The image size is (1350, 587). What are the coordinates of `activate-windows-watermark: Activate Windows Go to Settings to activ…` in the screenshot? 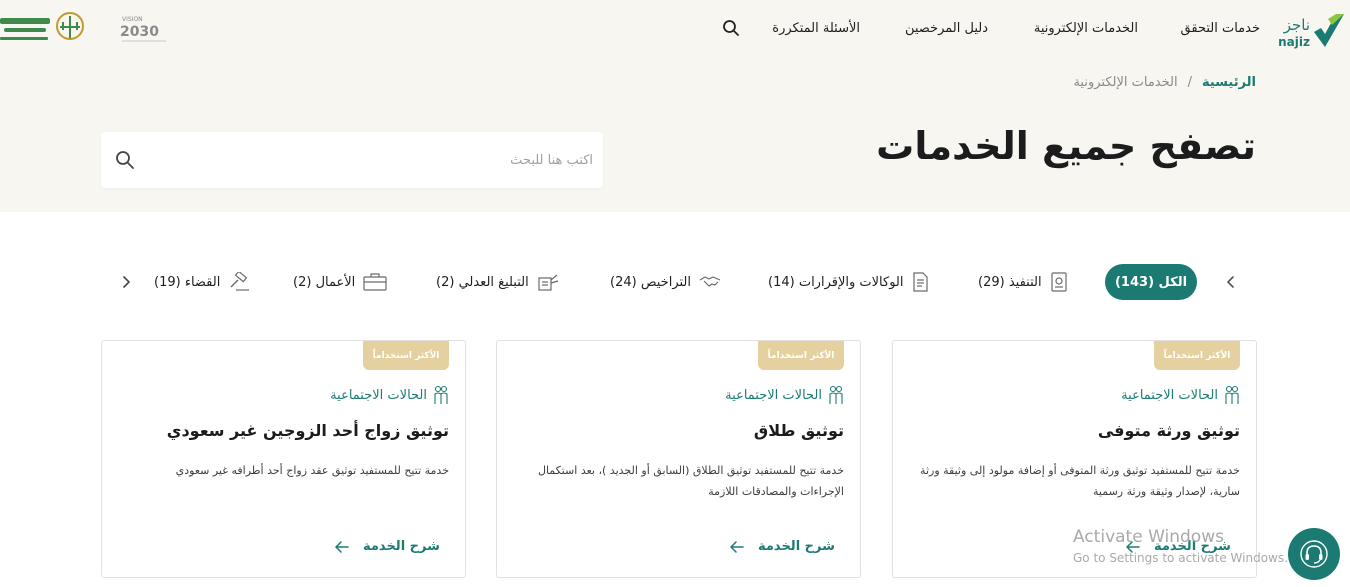 It's located at (1180, 546).